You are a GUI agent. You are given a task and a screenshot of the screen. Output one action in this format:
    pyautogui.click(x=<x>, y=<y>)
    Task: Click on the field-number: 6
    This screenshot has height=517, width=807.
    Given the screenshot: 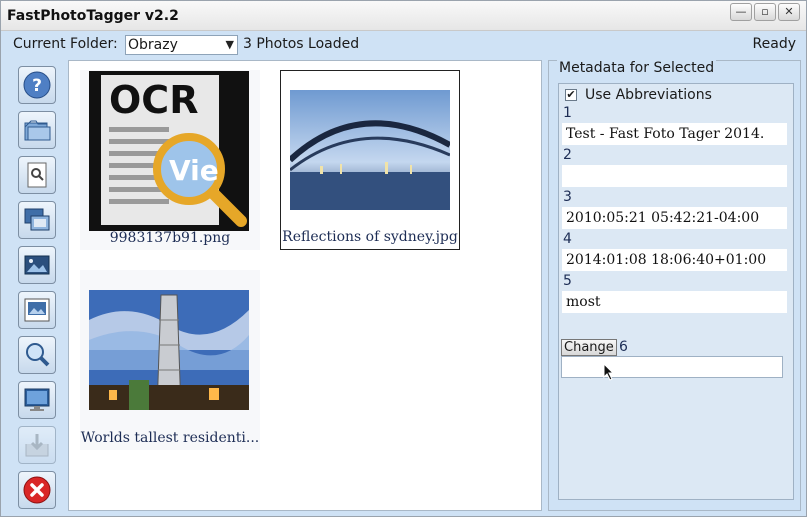 What is the action you would take?
    pyautogui.click(x=623, y=347)
    